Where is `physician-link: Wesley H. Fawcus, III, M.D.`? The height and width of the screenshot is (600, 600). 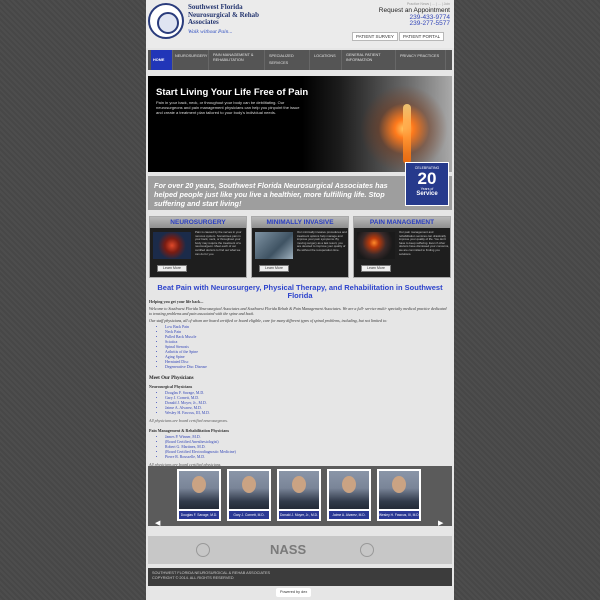
physician-link: Wesley H. Fawcus, III, M.D. is located at coordinates (307, 413).